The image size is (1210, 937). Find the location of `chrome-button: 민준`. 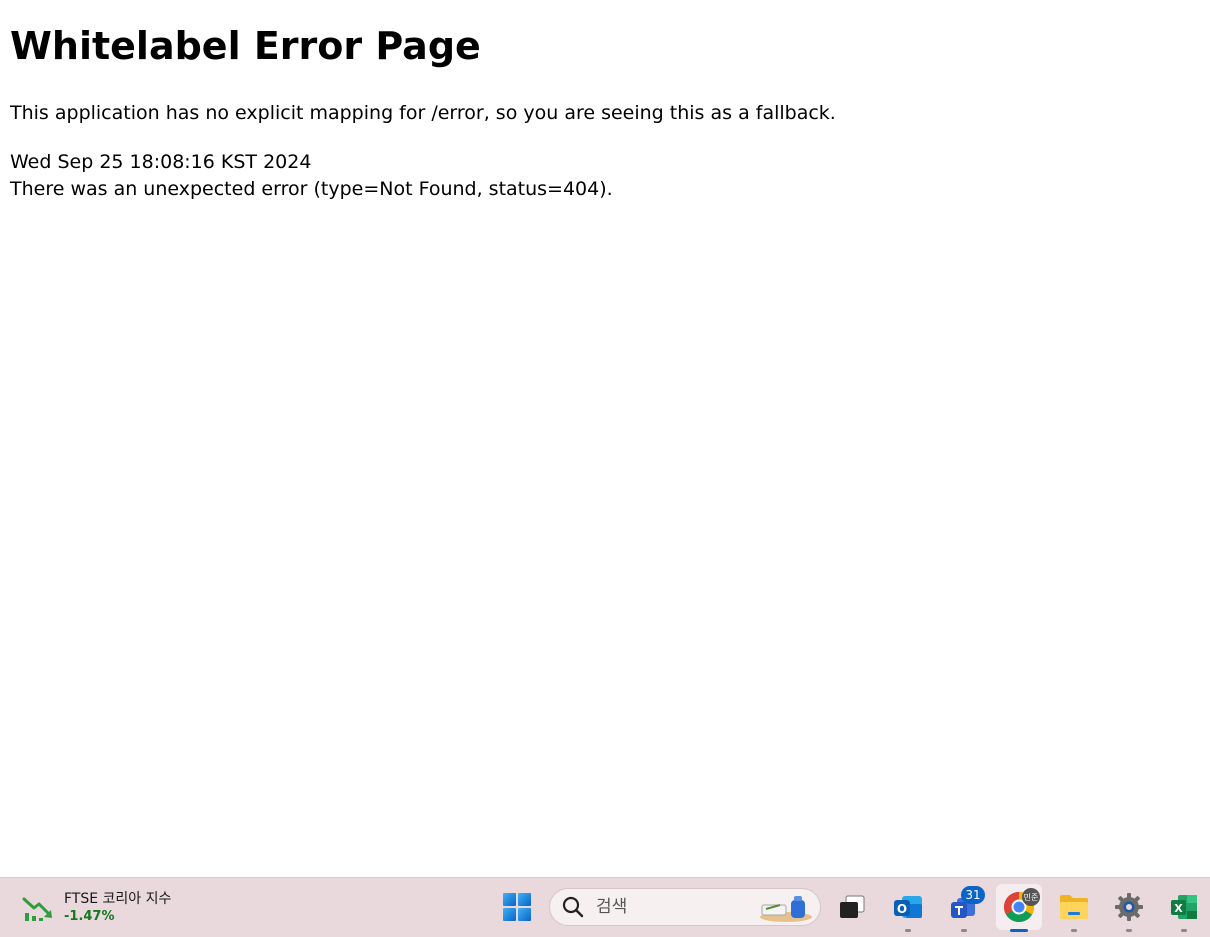

chrome-button: 민준 is located at coordinates (1019, 908).